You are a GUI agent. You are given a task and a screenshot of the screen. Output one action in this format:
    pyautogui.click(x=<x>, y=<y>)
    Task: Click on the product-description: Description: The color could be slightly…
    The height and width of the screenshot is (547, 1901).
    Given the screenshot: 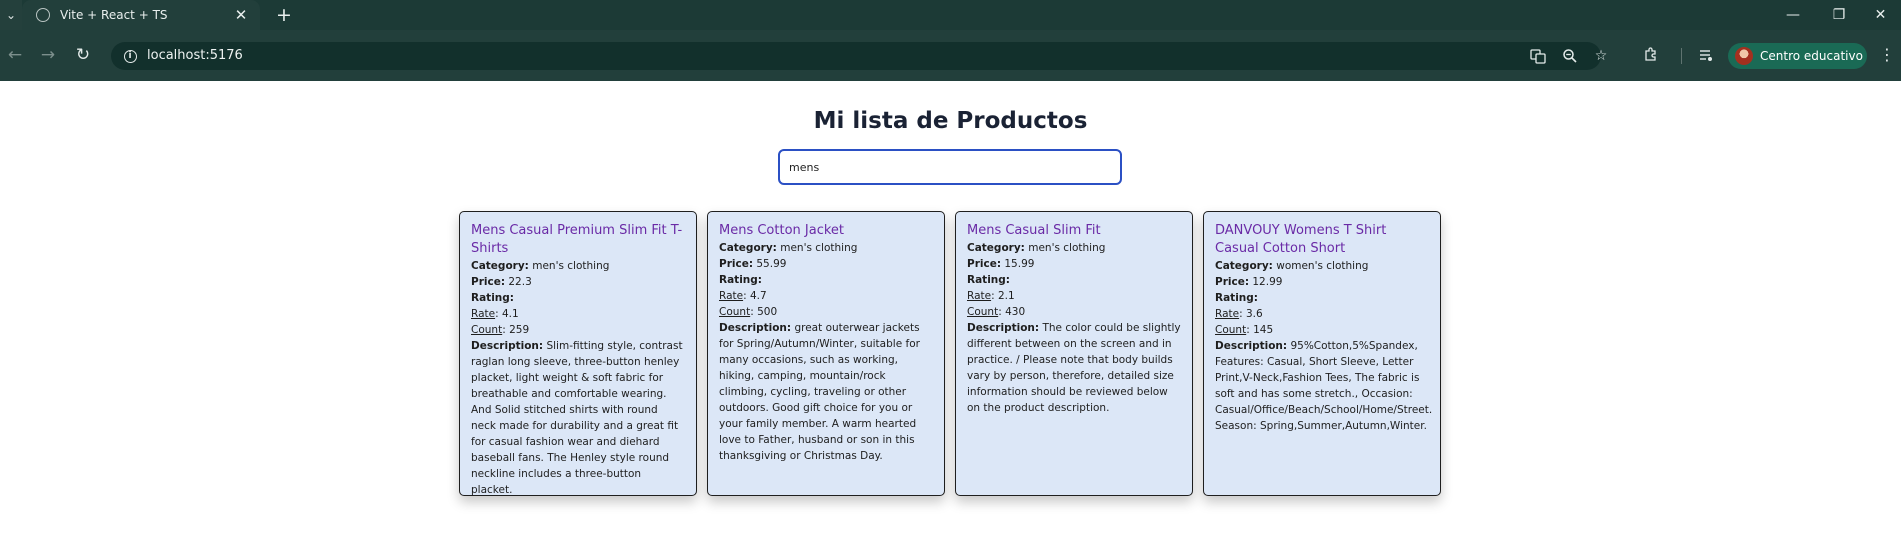 What is the action you would take?
    pyautogui.click(x=1074, y=368)
    